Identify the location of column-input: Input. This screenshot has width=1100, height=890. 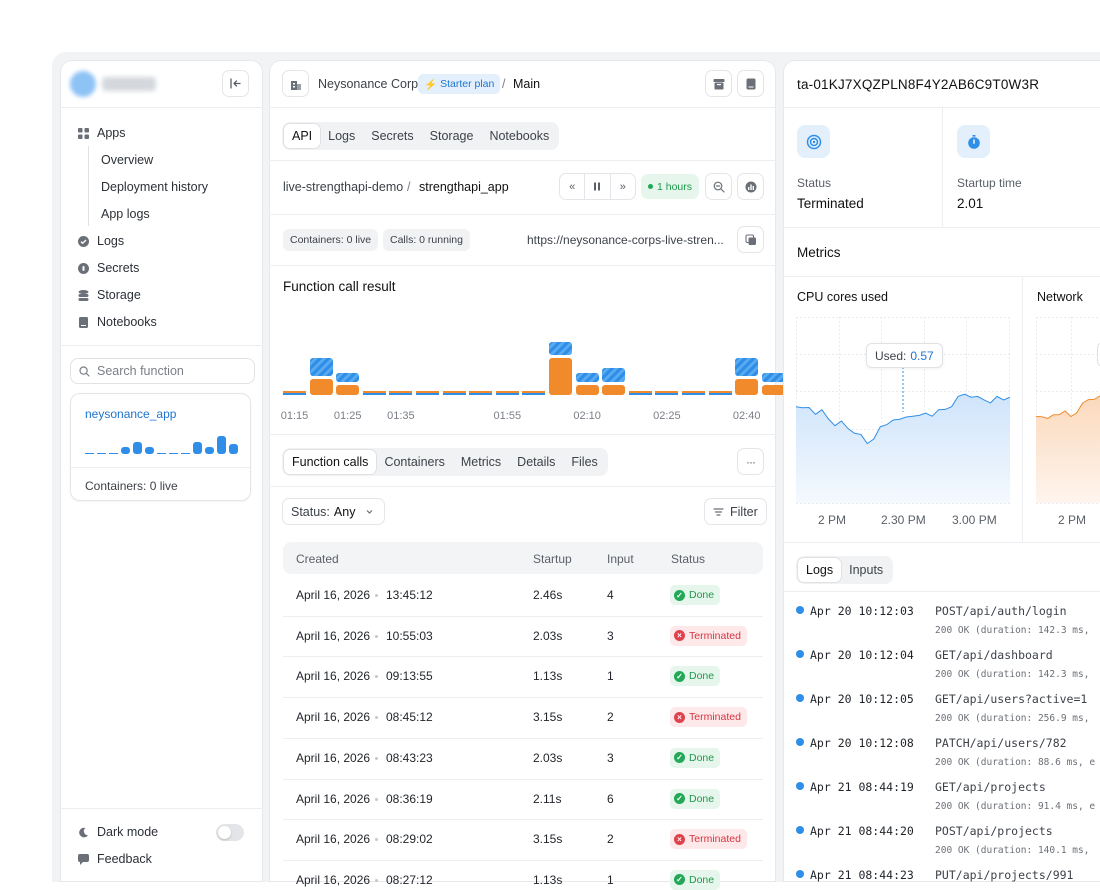
(620, 559).